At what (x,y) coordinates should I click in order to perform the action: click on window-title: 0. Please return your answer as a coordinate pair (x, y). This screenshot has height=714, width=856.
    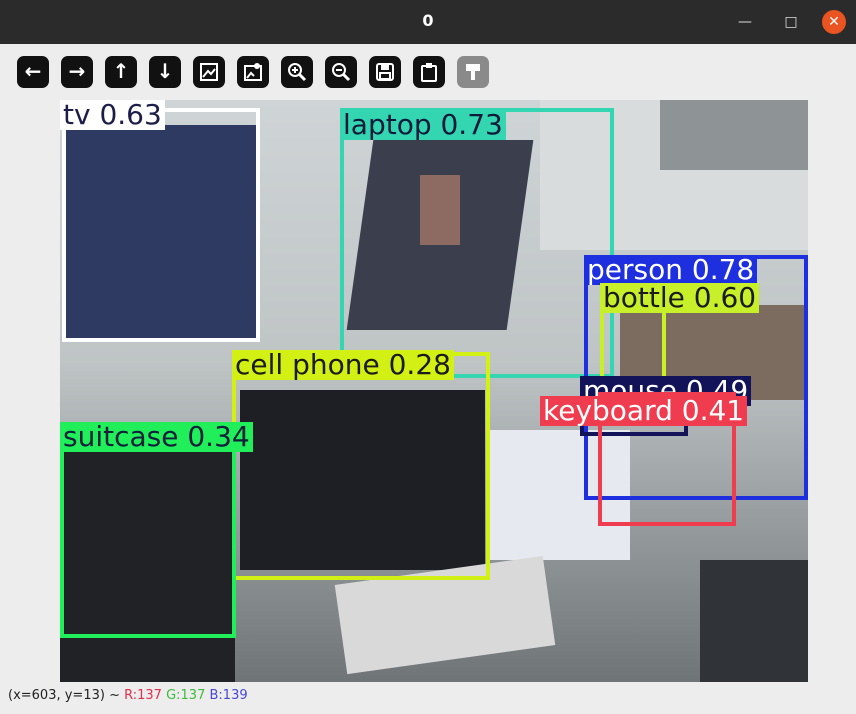
    Looking at the image, I should click on (428, 20).